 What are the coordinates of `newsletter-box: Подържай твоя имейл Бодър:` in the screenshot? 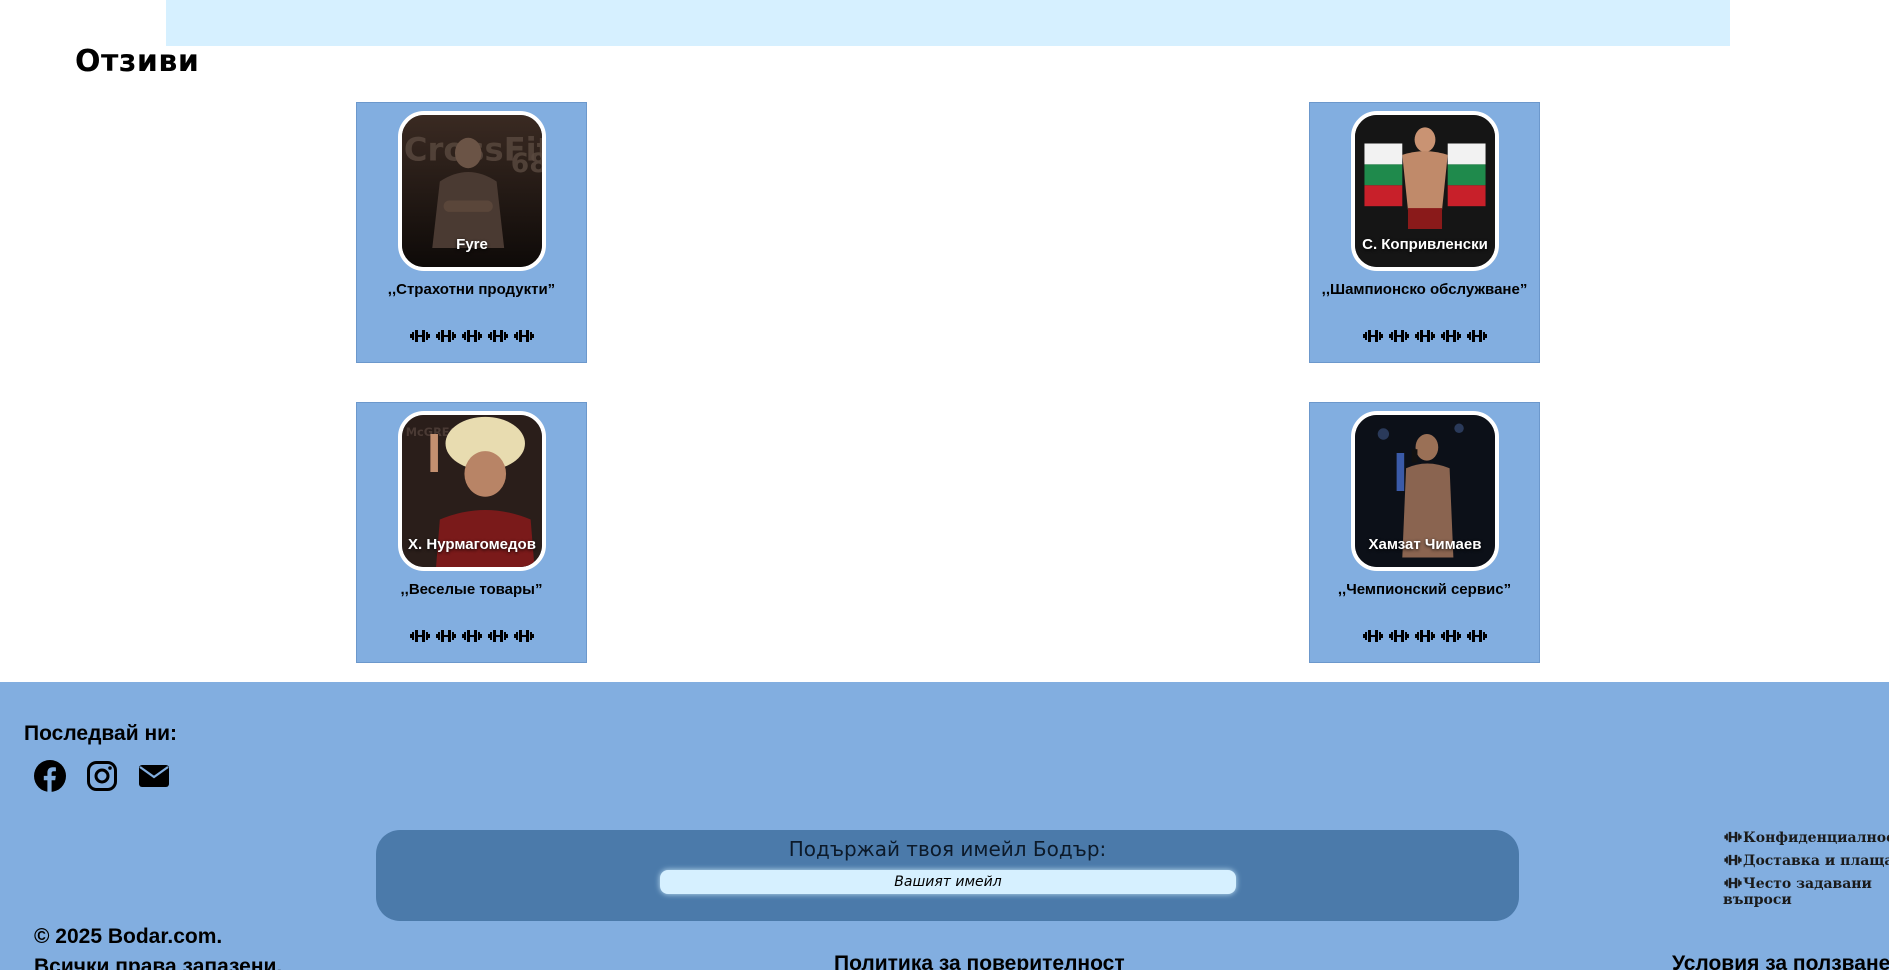 It's located at (947, 875).